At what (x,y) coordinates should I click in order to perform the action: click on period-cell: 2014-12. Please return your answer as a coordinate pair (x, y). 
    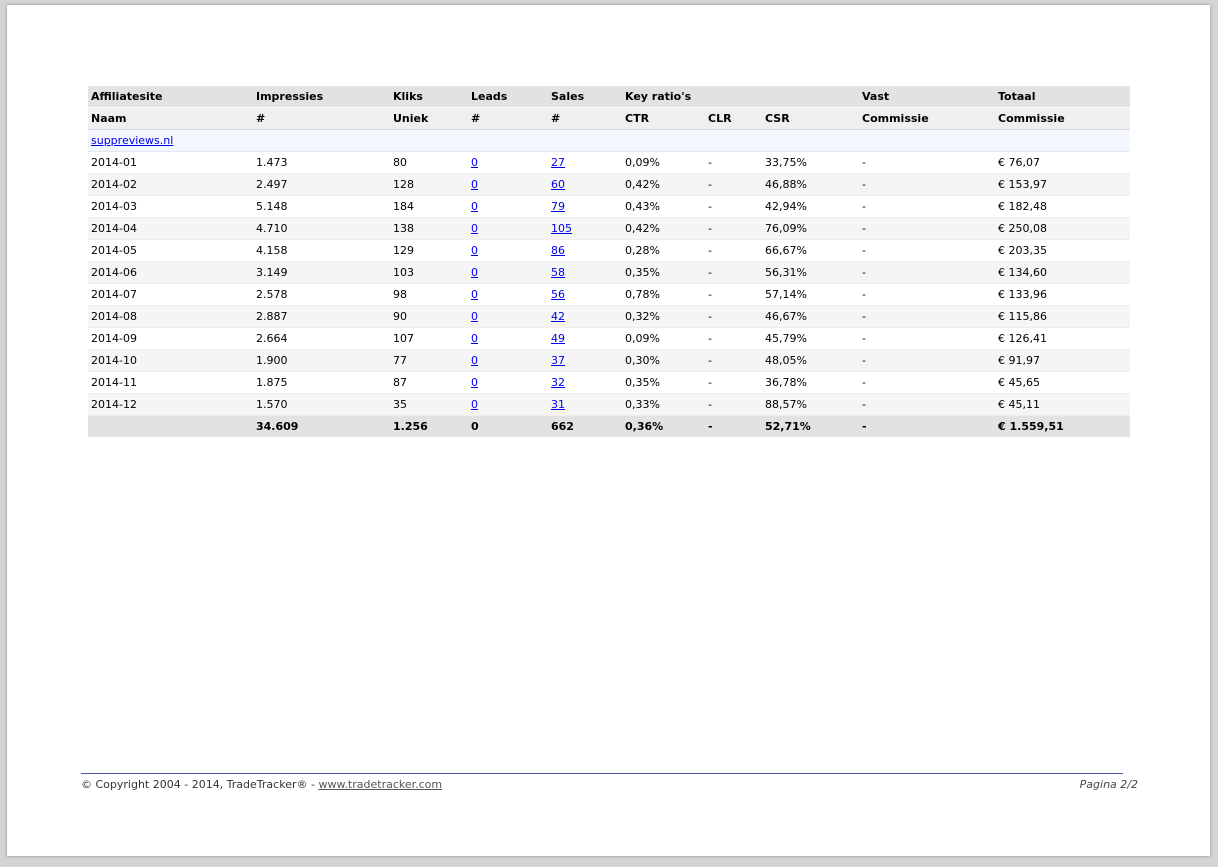
    Looking at the image, I should click on (170, 404).